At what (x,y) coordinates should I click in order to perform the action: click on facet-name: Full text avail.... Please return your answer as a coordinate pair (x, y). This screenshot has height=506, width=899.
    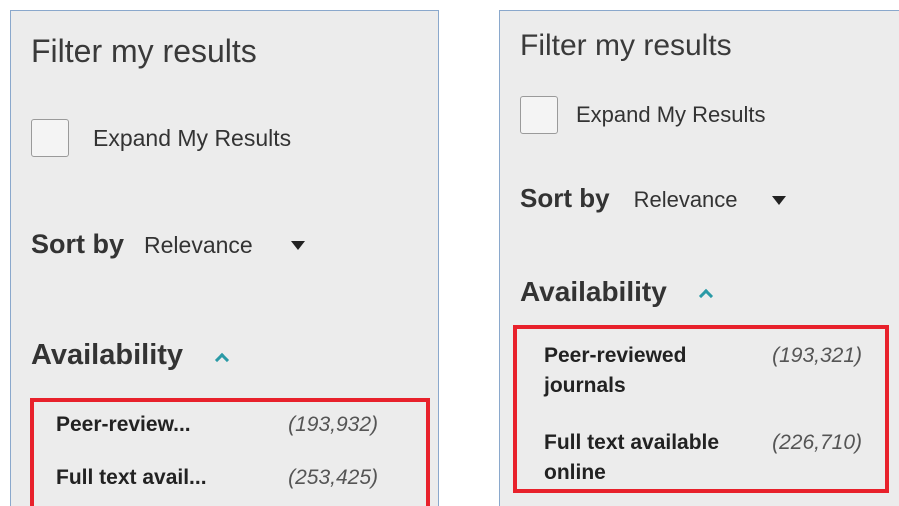
    Looking at the image, I should click on (131, 478).